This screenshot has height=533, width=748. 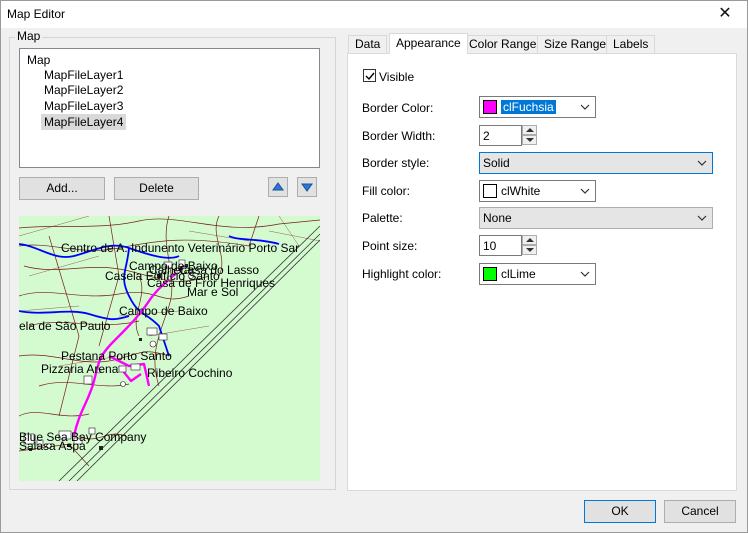 What do you see at coordinates (374, 14) in the screenshot?
I see `title-bar: Map Editor ✕` at bounding box center [374, 14].